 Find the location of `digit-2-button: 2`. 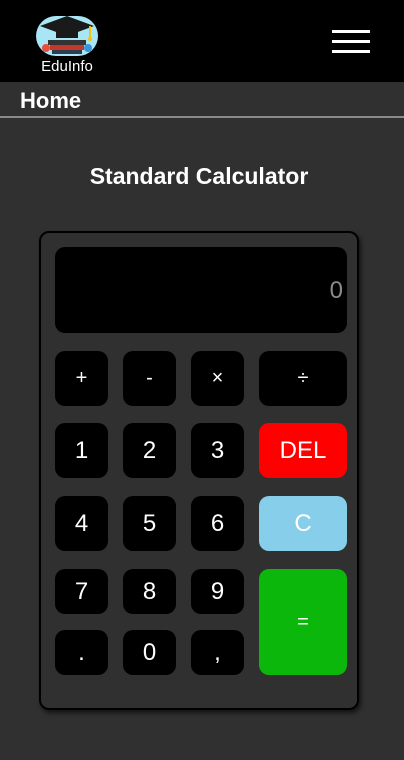

digit-2-button: 2 is located at coordinates (149, 450).